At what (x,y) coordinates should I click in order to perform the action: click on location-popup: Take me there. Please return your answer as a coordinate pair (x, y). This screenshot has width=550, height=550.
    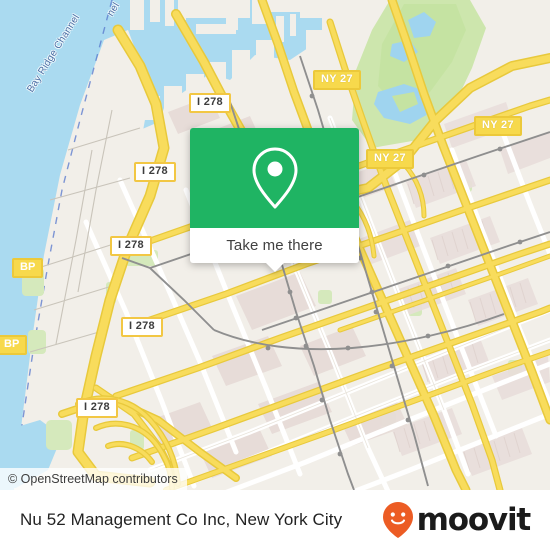
    Looking at the image, I should click on (274, 200).